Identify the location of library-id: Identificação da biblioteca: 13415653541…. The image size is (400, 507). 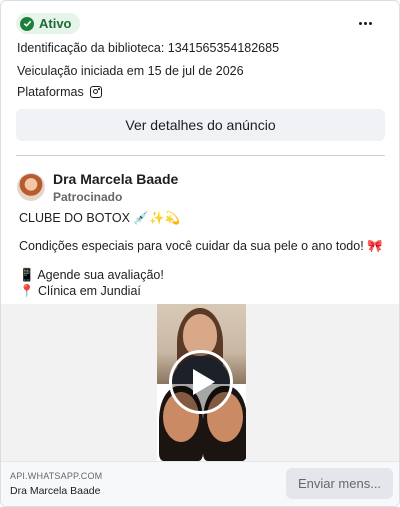
(148, 48).